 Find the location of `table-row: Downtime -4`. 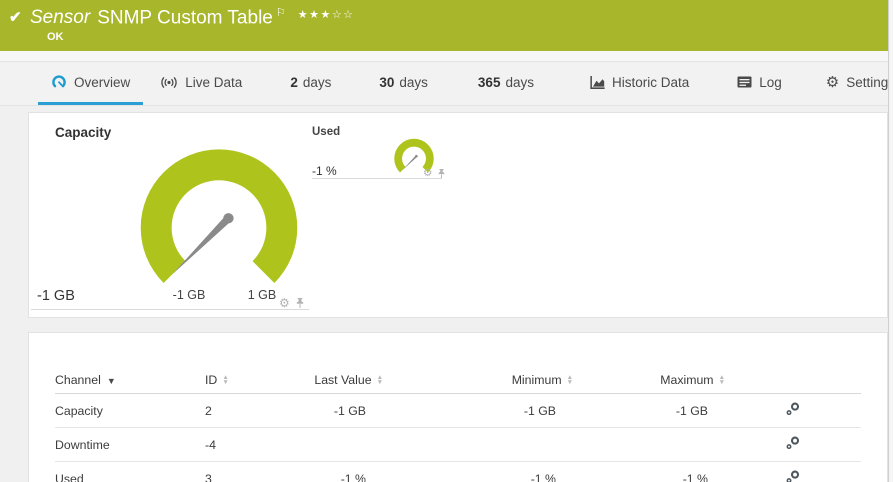

table-row: Downtime -4 is located at coordinates (458, 444).